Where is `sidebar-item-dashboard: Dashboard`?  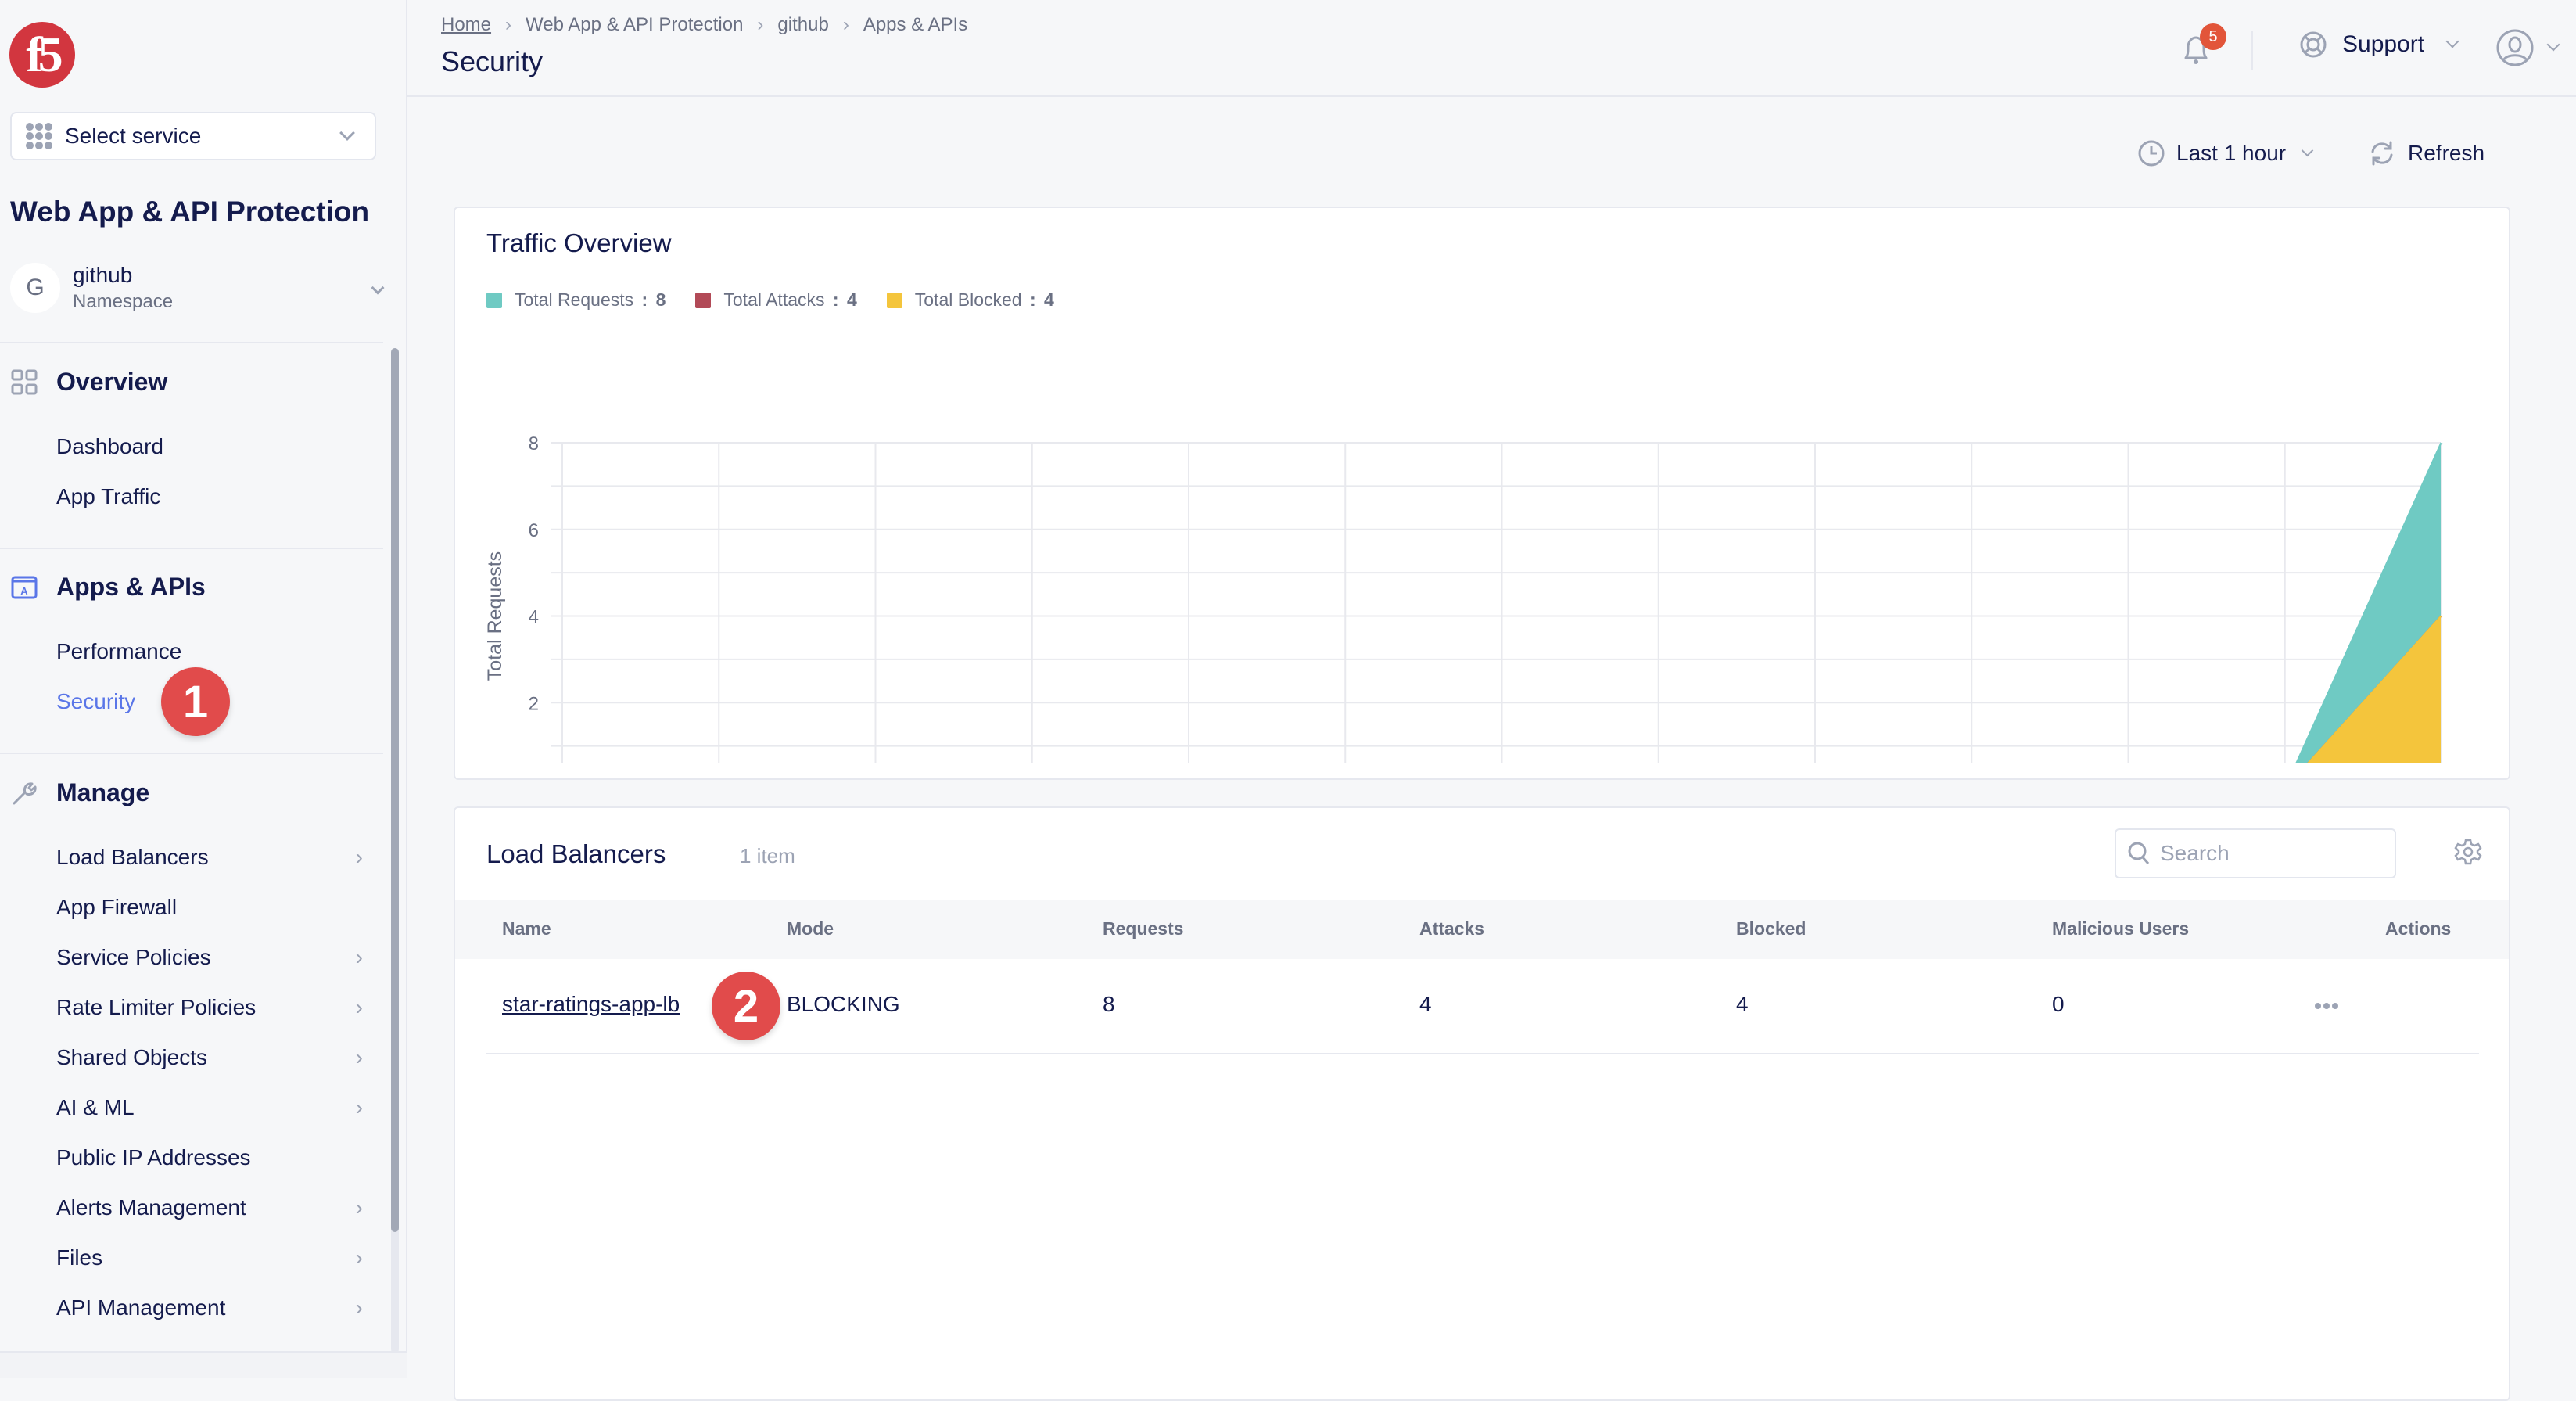
sidebar-item-dashboard: Dashboard is located at coordinates (212, 446).